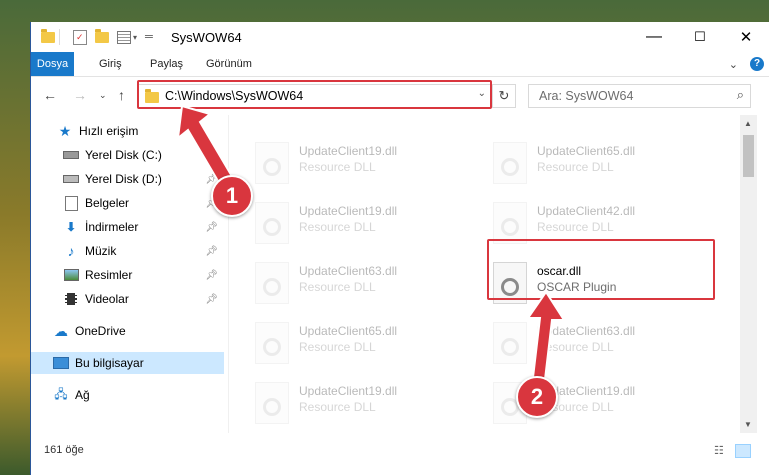 This screenshot has height=475, width=769. What do you see at coordinates (149, 37) in the screenshot?
I see `chevron-down-icon: ═` at bounding box center [149, 37].